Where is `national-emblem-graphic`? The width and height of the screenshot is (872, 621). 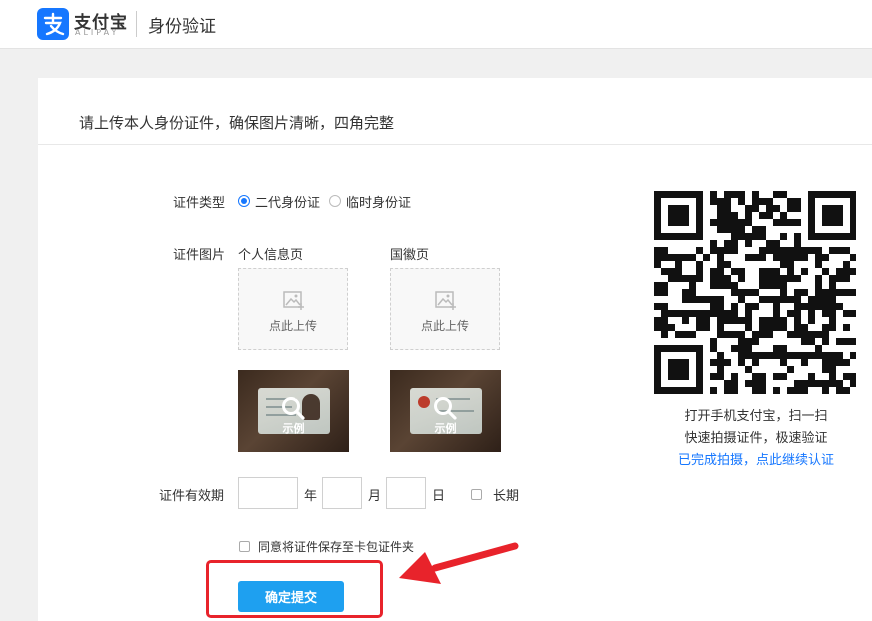 national-emblem-graphic is located at coordinates (424, 402).